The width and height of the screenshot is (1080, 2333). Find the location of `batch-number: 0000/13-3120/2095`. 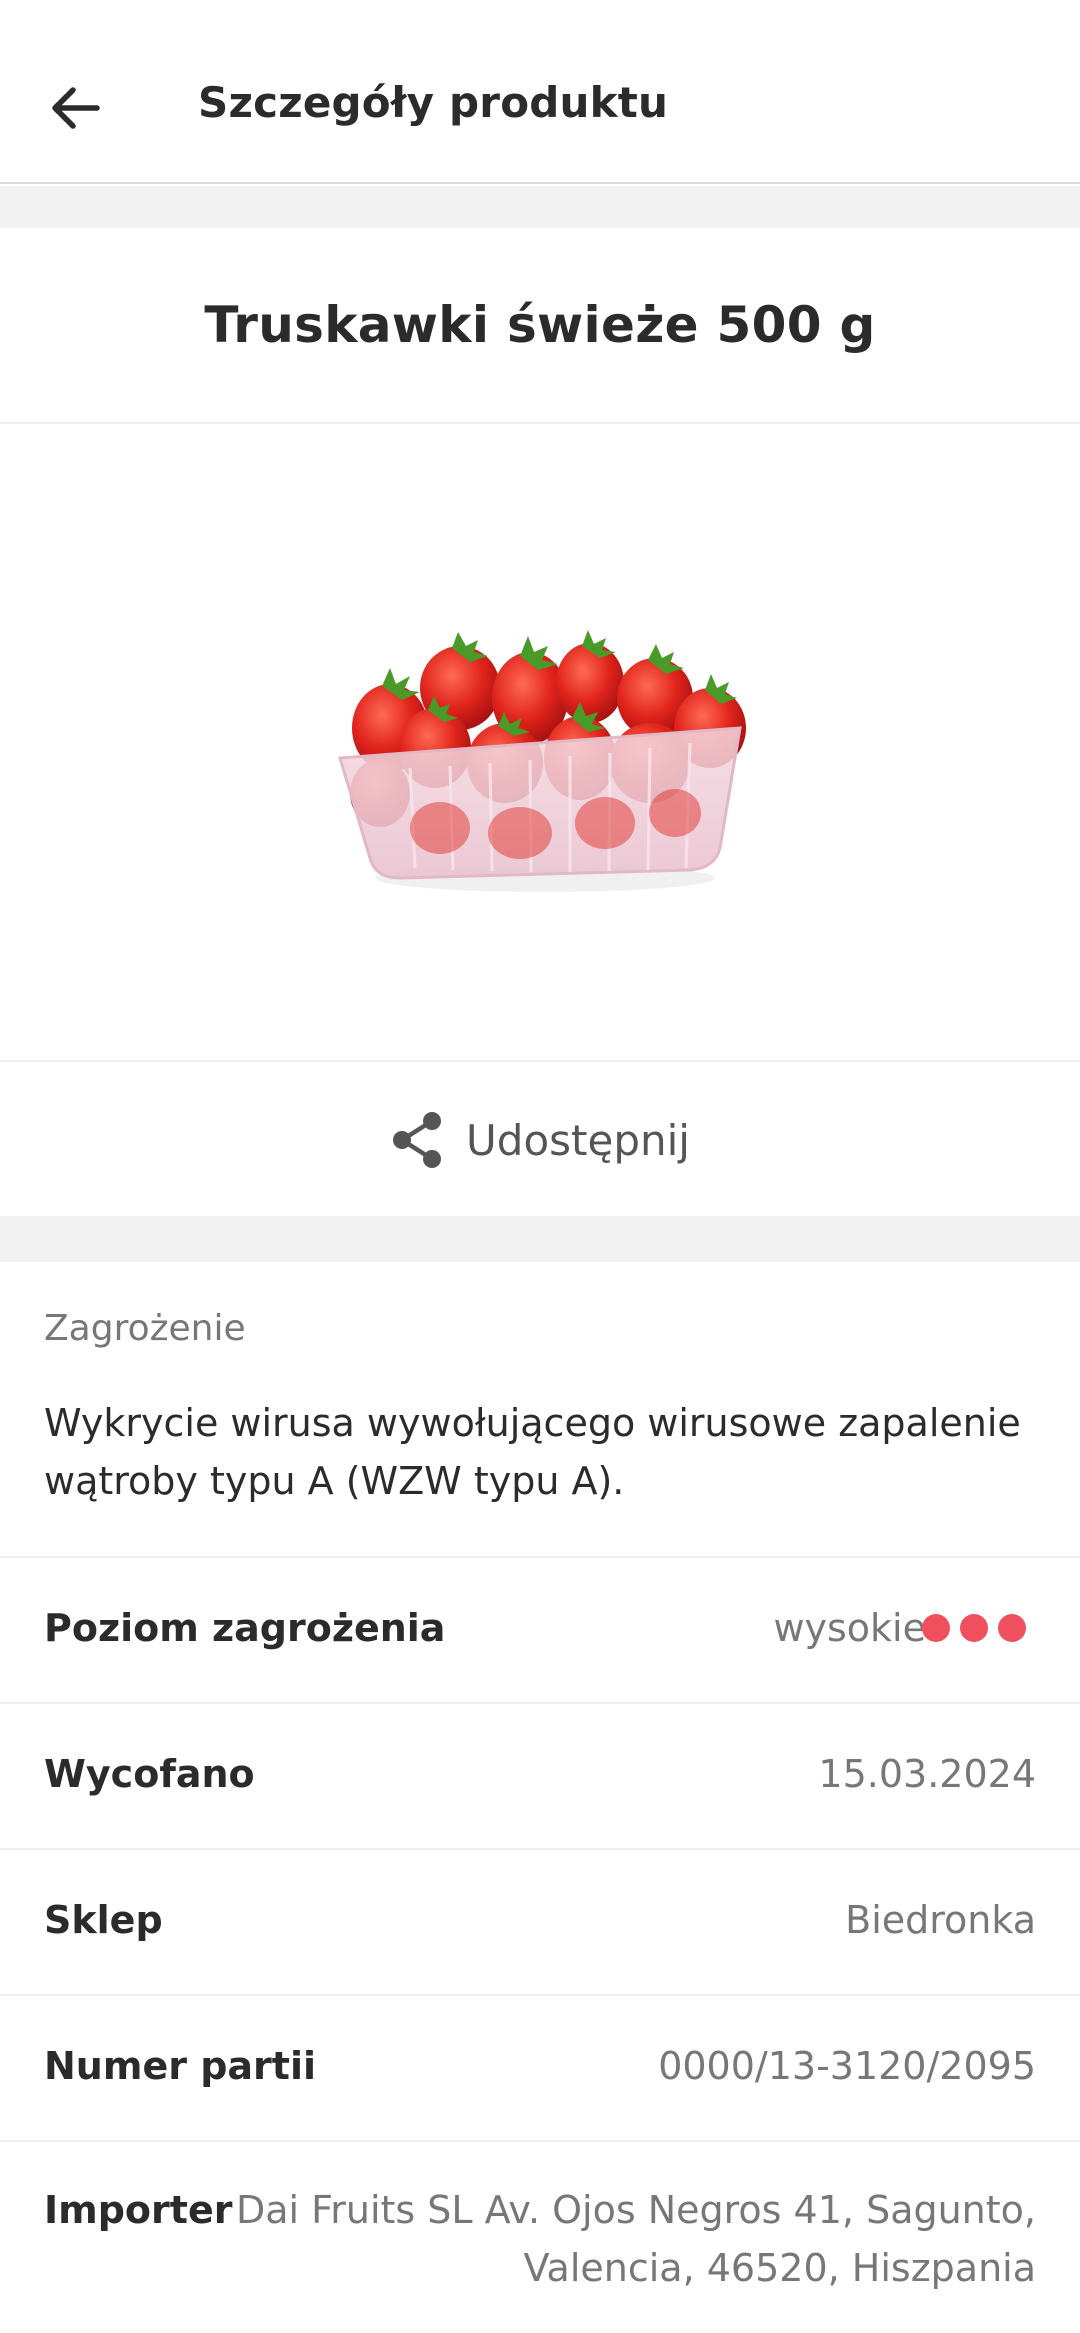

batch-number: 0000/13-3120/2095 is located at coordinates (847, 2066).